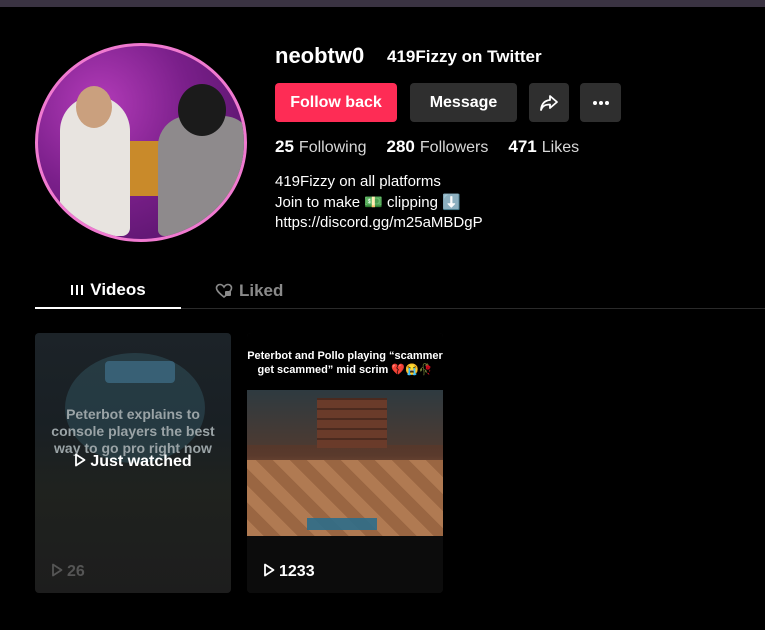  I want to click on share-button, so click(549, 102).